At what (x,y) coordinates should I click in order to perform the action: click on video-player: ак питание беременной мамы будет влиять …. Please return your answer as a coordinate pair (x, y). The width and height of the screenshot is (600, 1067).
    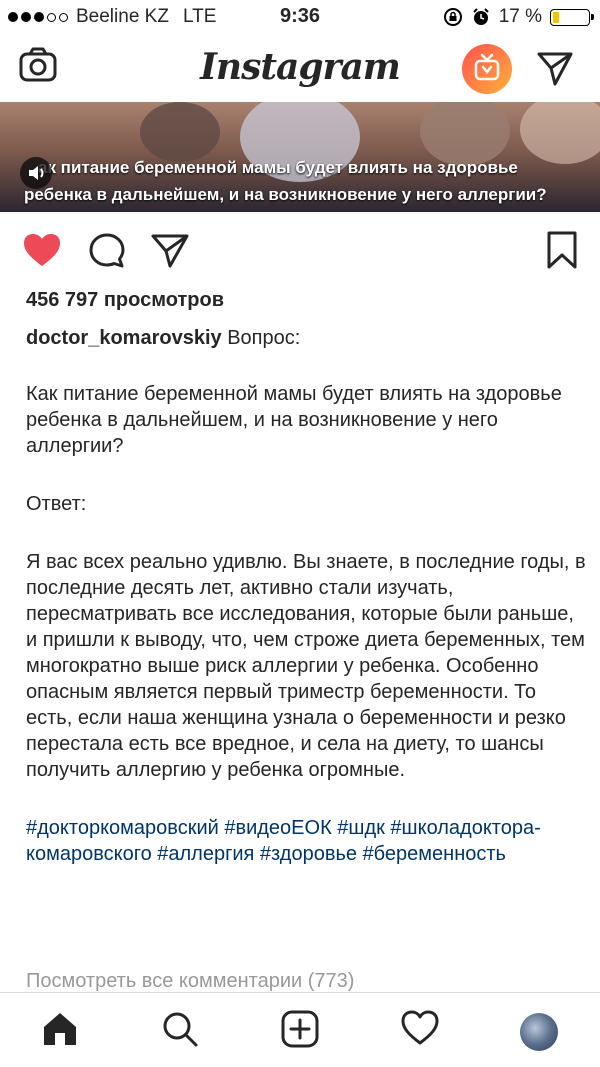
    Looking at the image, I should click on (300, 157).